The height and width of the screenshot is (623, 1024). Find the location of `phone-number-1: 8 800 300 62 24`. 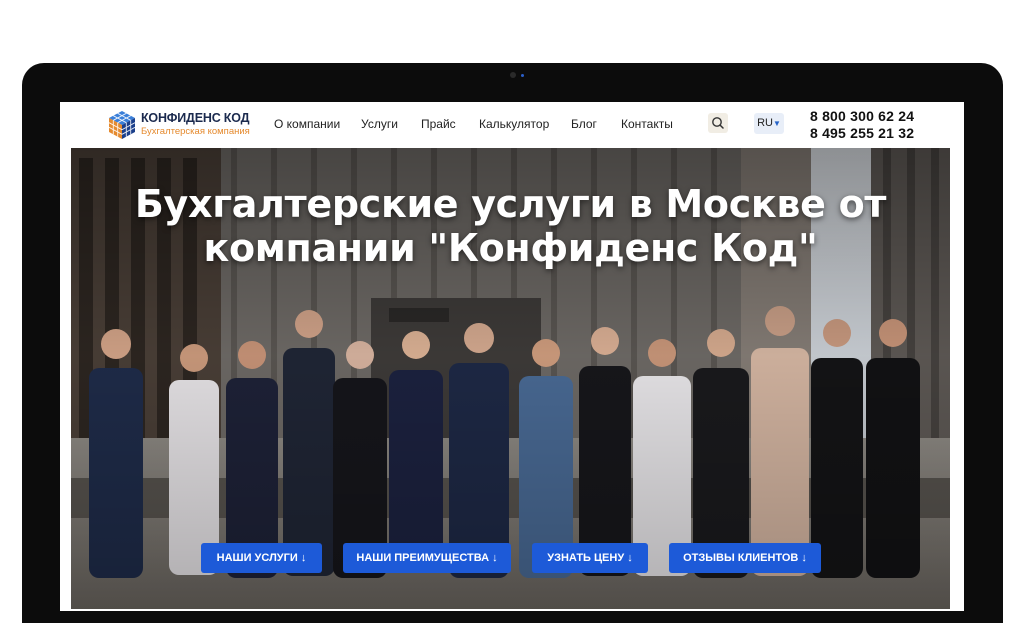

phone-number-1: 8 800 300 62 24 is located at coordinates (862, 116).